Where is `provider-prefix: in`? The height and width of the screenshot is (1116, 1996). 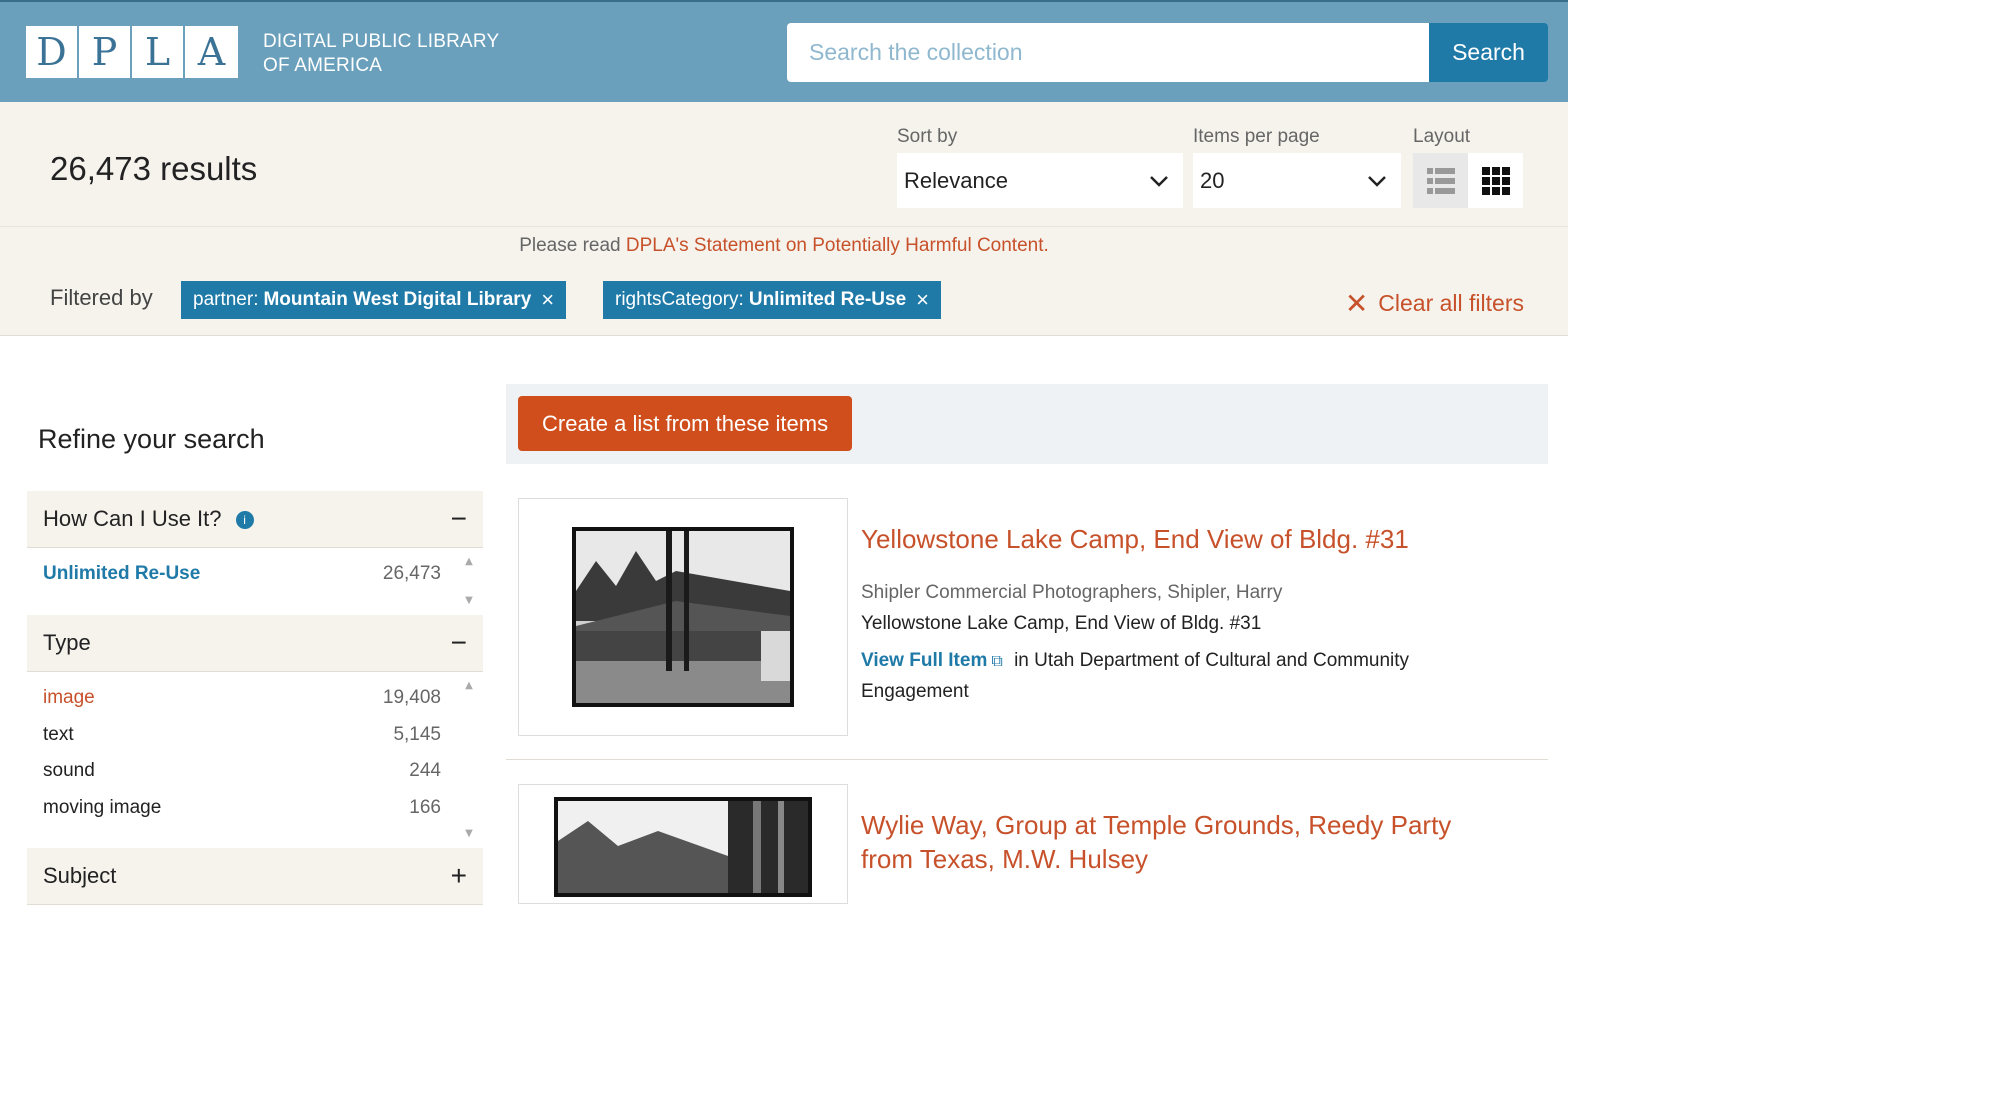
provider-prefix: in is located at coordinates (1024, 660).